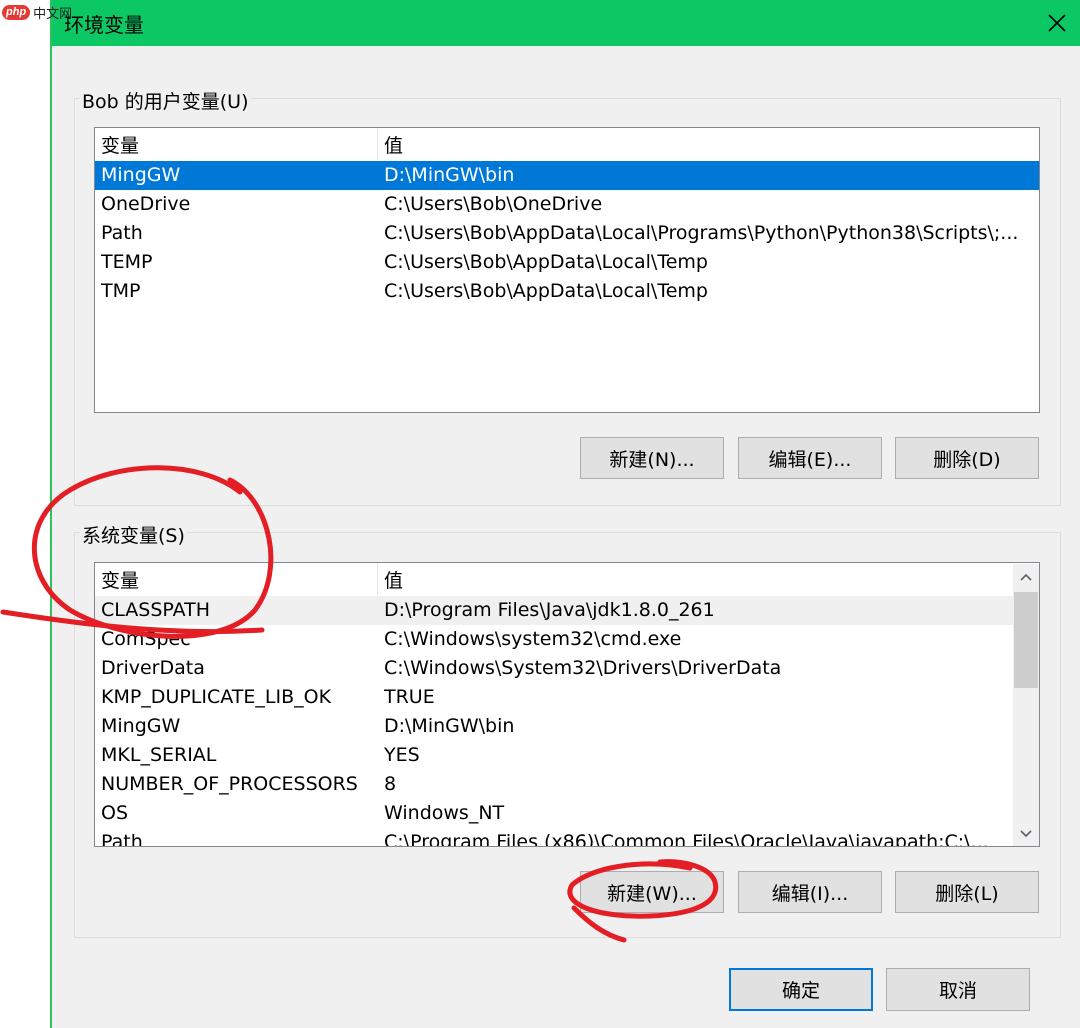 The height and width of the screenshot is (1028, 1080). I want to click on var-name: NUMBER_OF_PROCESSORS, so click(229, 784).